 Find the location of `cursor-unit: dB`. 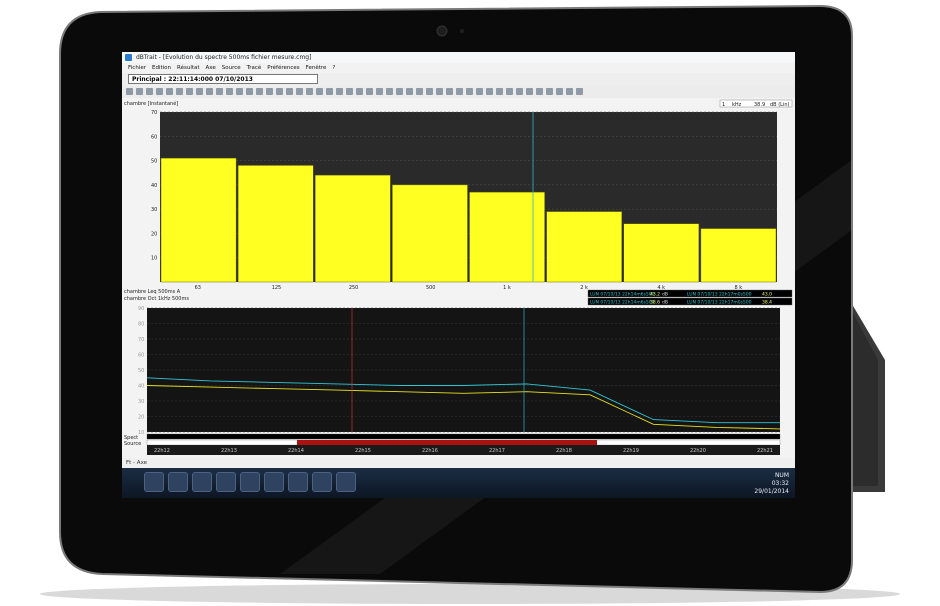

cursor-unit: dB is located at coordinates (665, 295).